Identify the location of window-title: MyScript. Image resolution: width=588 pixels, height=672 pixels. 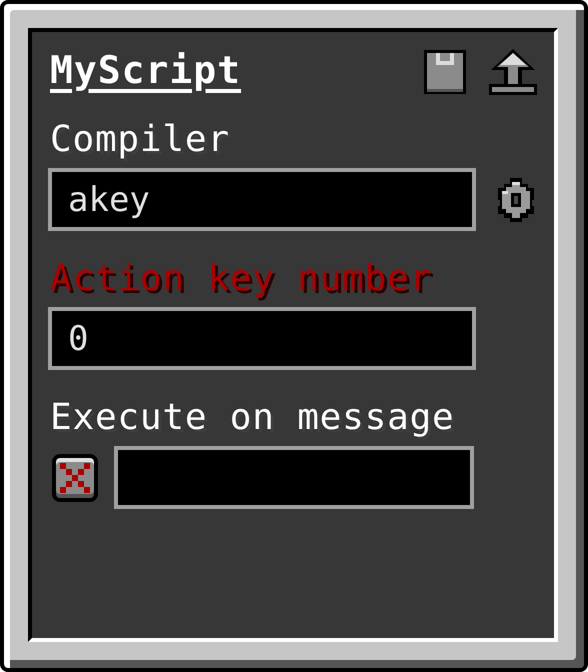
(146, 70).